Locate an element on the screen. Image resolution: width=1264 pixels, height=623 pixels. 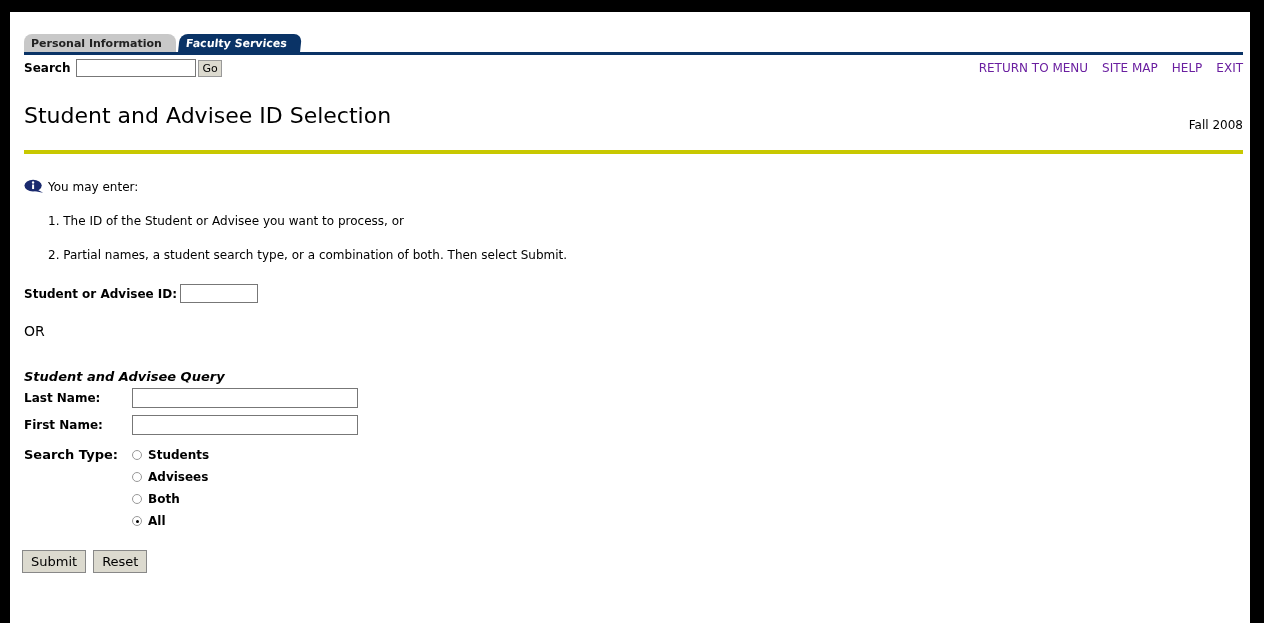
nav-link: EXIT is located at coordinates (1229, 68).